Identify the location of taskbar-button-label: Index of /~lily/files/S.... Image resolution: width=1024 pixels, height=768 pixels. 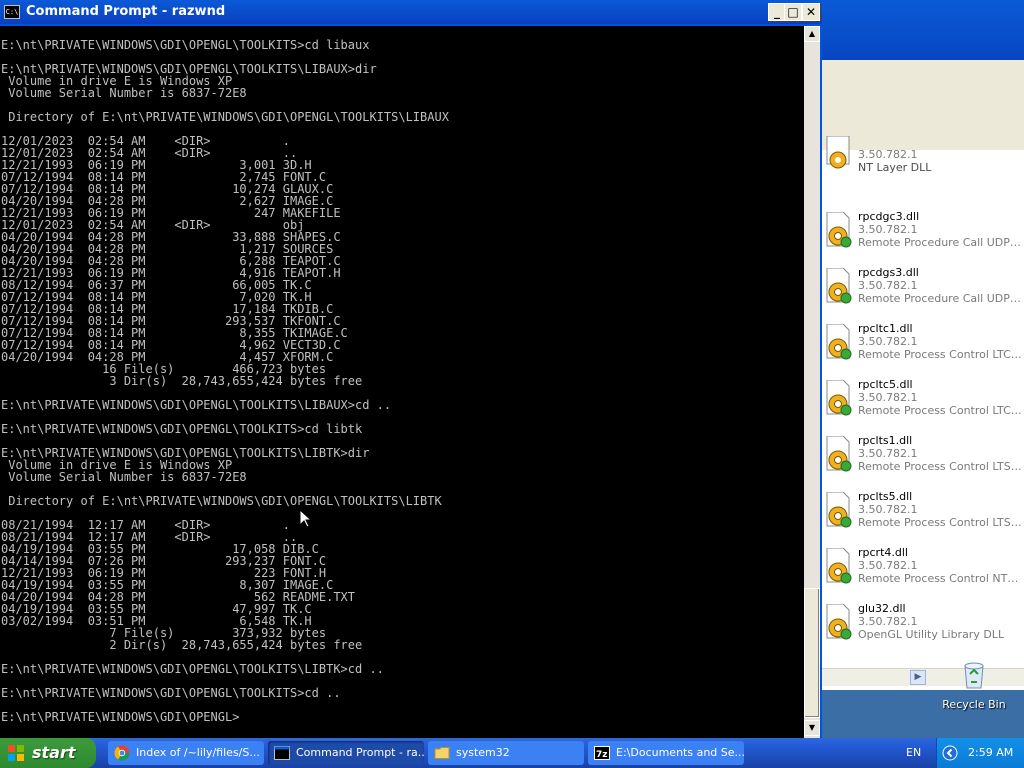
(198, 752).